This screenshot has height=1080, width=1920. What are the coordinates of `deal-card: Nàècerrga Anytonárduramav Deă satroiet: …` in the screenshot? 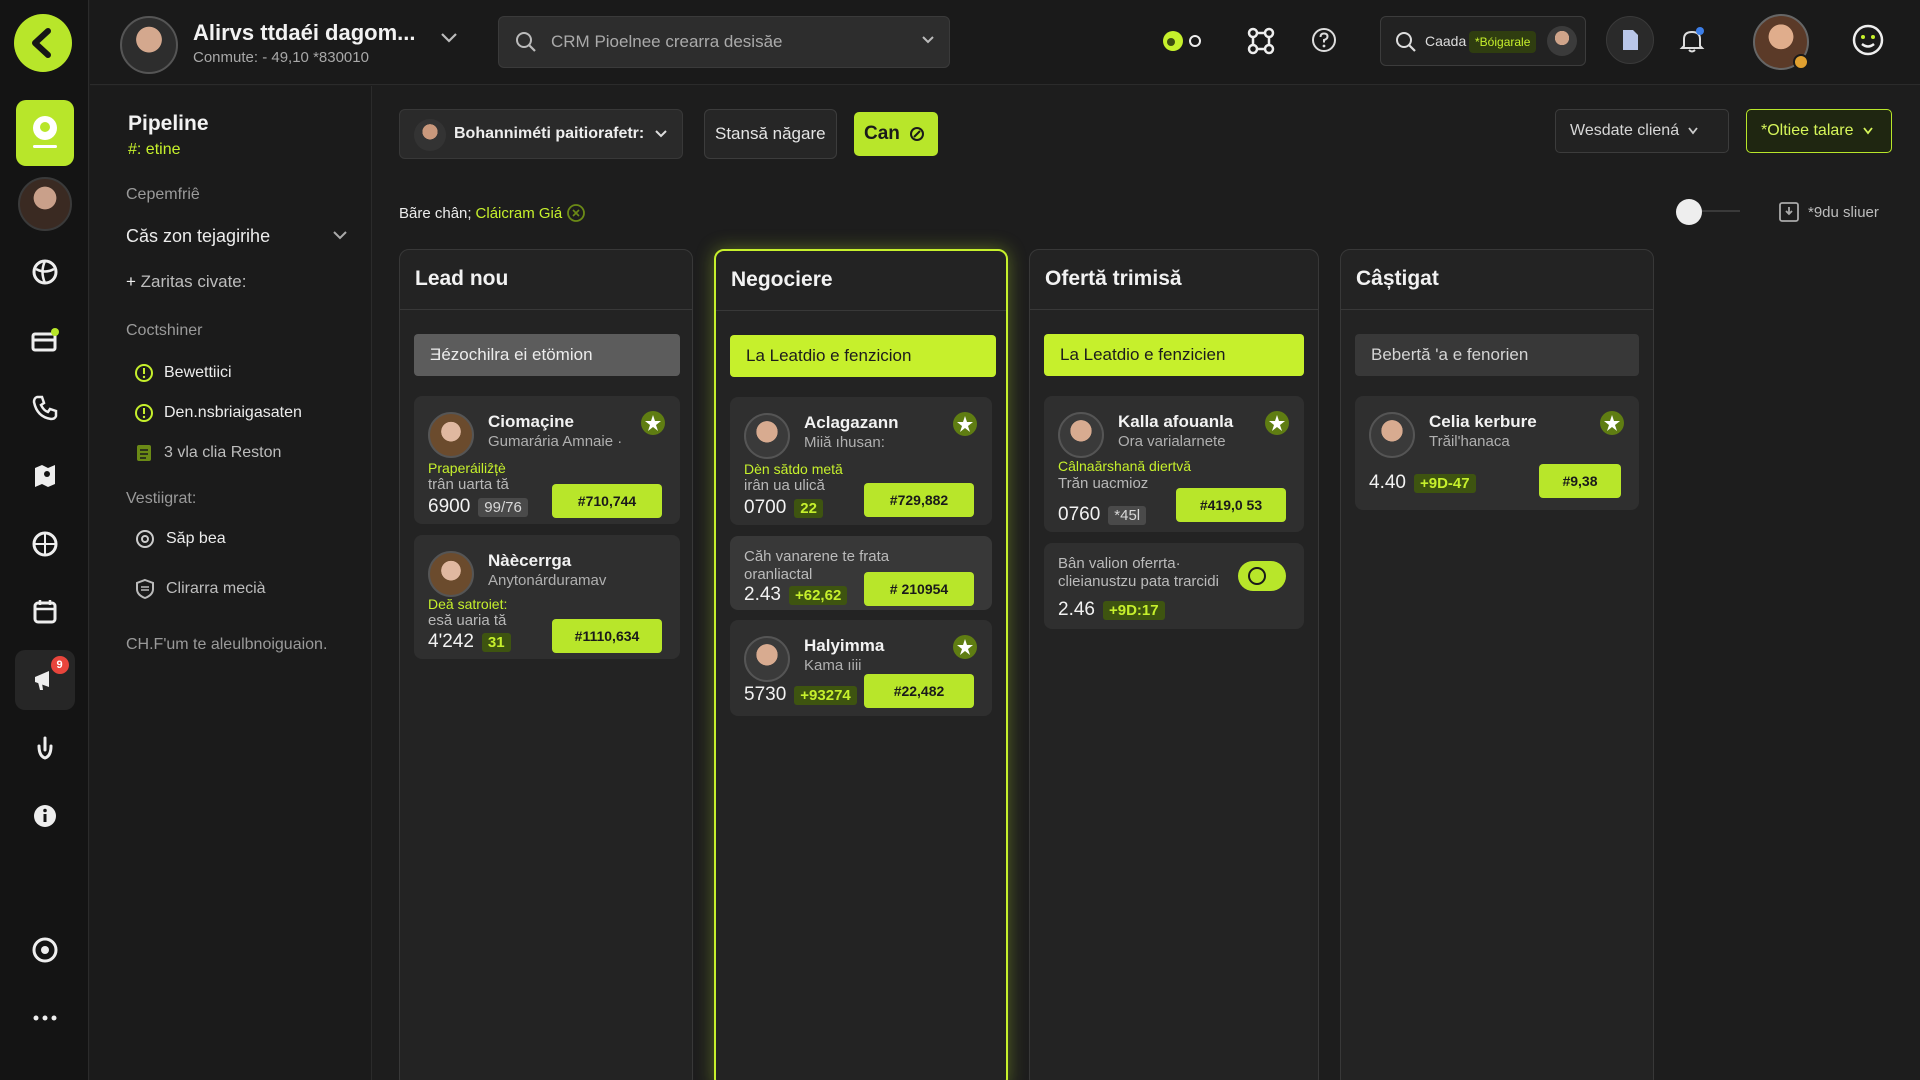 It's located at (547, 597).